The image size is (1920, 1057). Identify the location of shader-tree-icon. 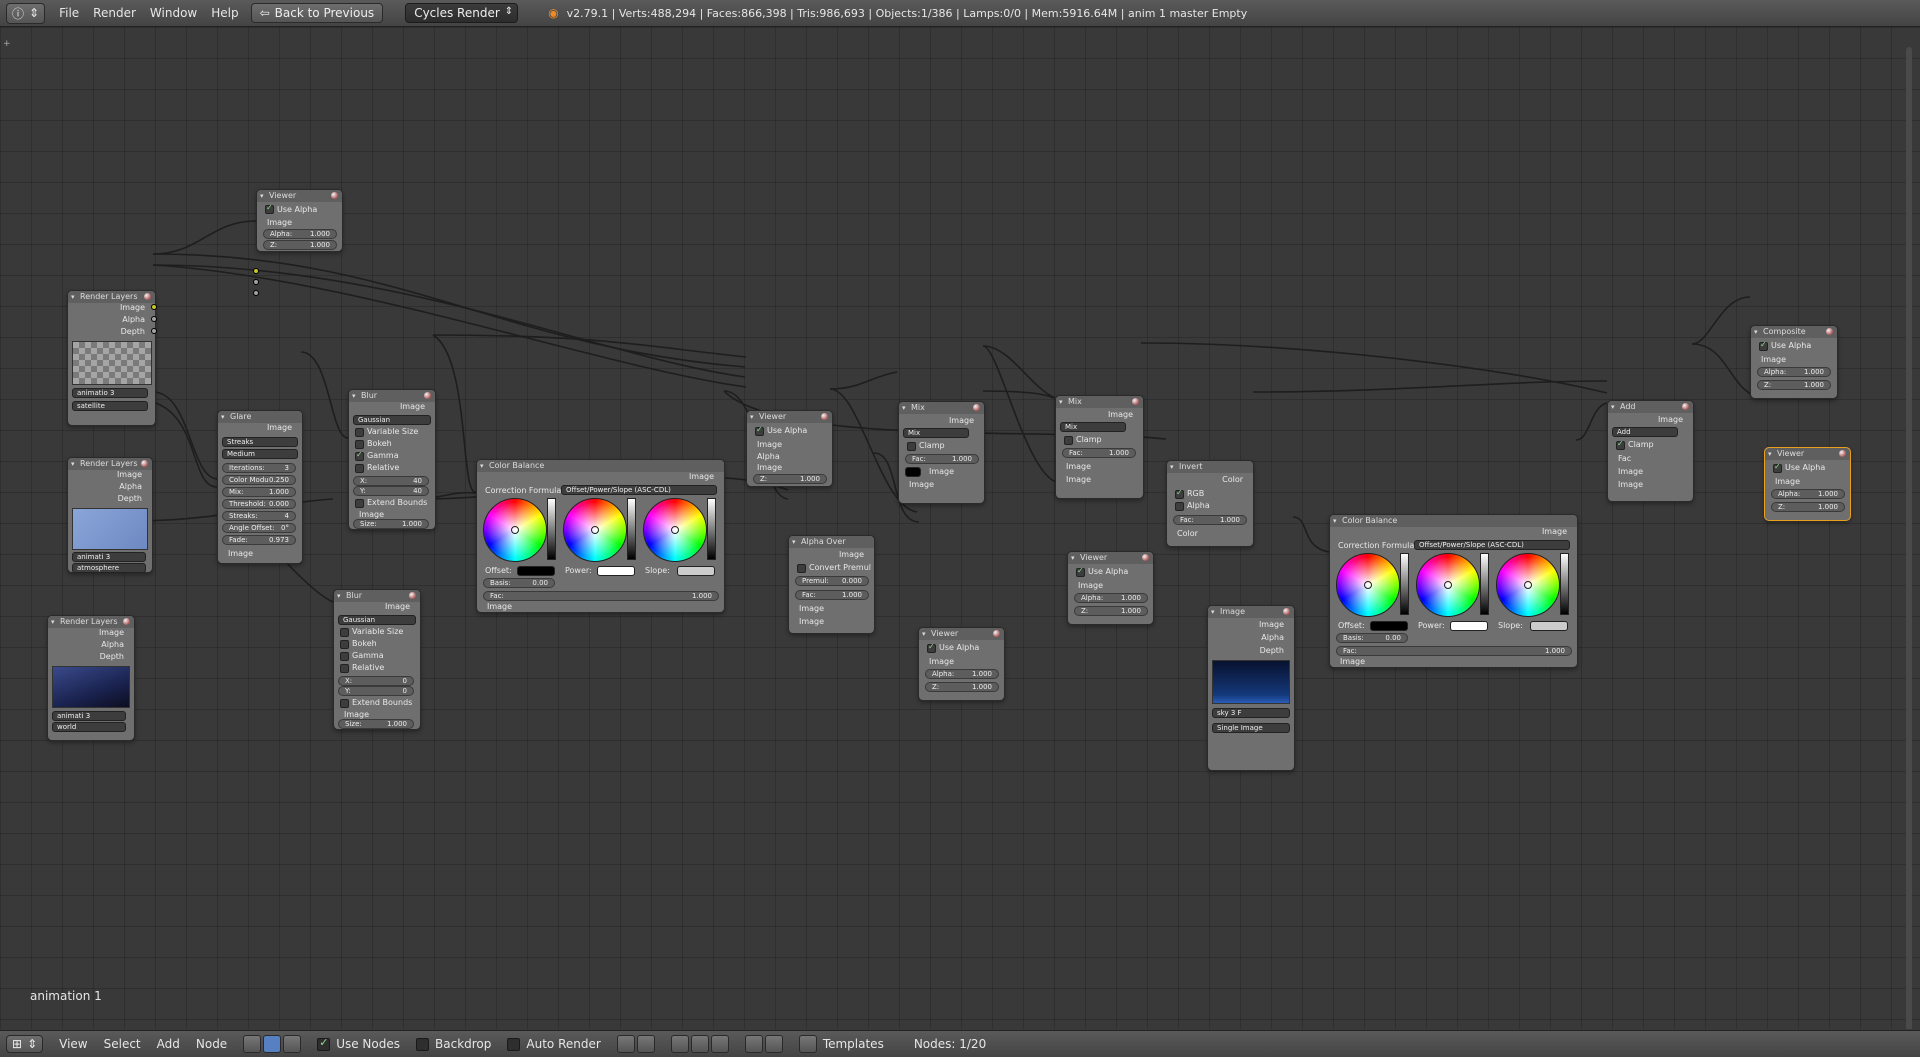
(252, 1044).